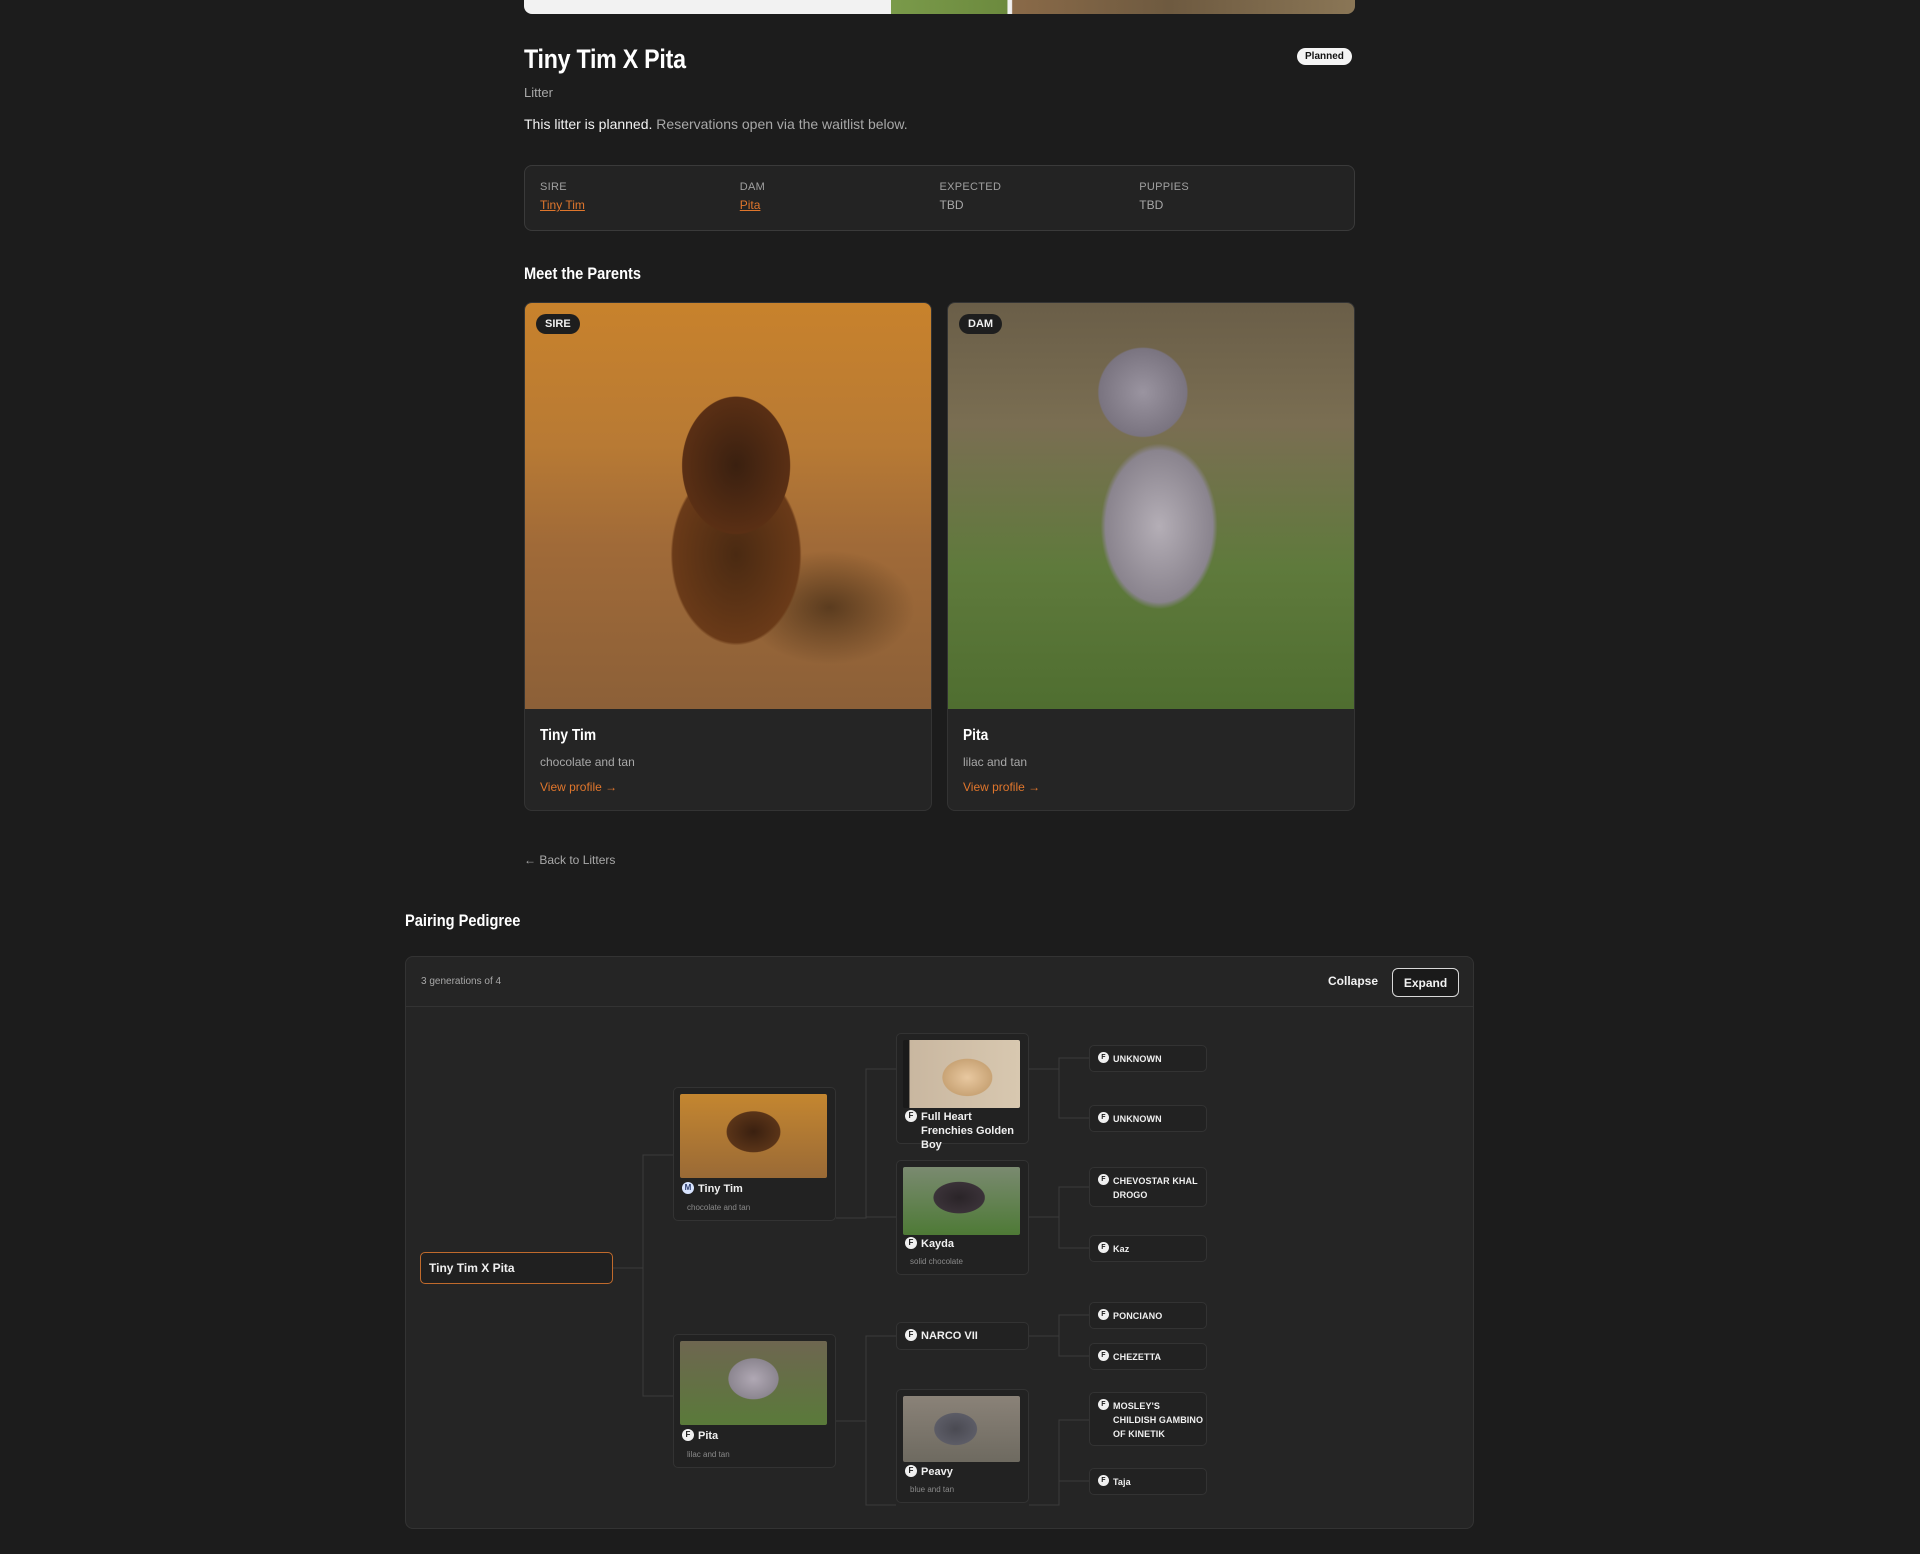 The width and height of the screenshot is (1920, 1554). What do you see at coordinates (937, 1472) in the screenshot?
I see `peavy-name: Peavy` at bounding box center [937, 1472].